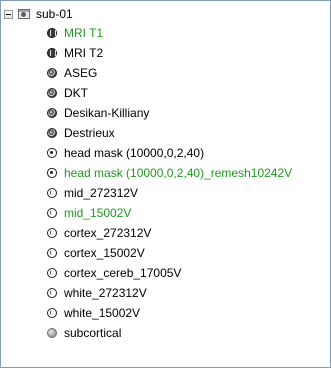 Image resolution: width=331 pixels, height=368 pixels. I want to click on tree-item-dkt: DKT, so click(67, 93).